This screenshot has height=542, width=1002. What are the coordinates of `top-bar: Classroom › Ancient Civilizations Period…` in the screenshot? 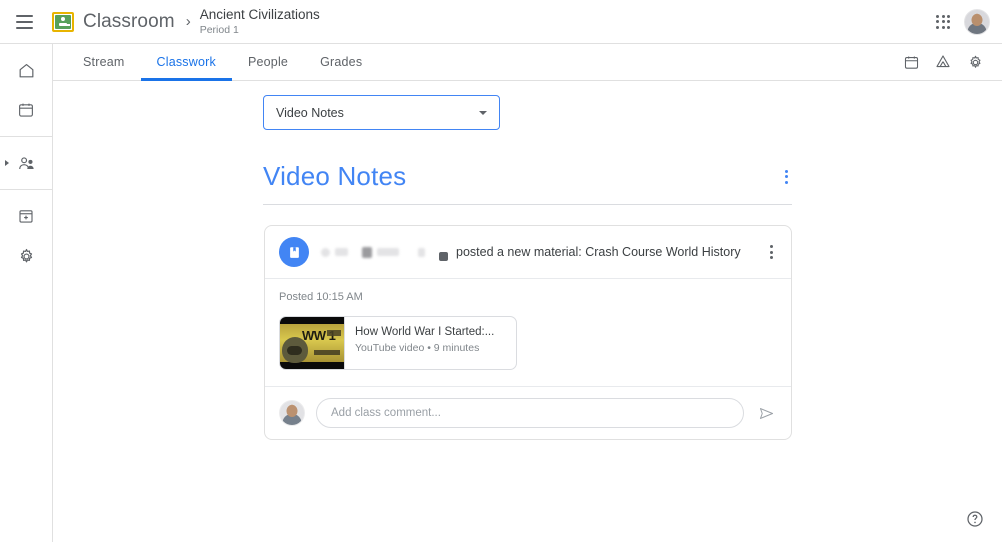 It's located at (501, 22).